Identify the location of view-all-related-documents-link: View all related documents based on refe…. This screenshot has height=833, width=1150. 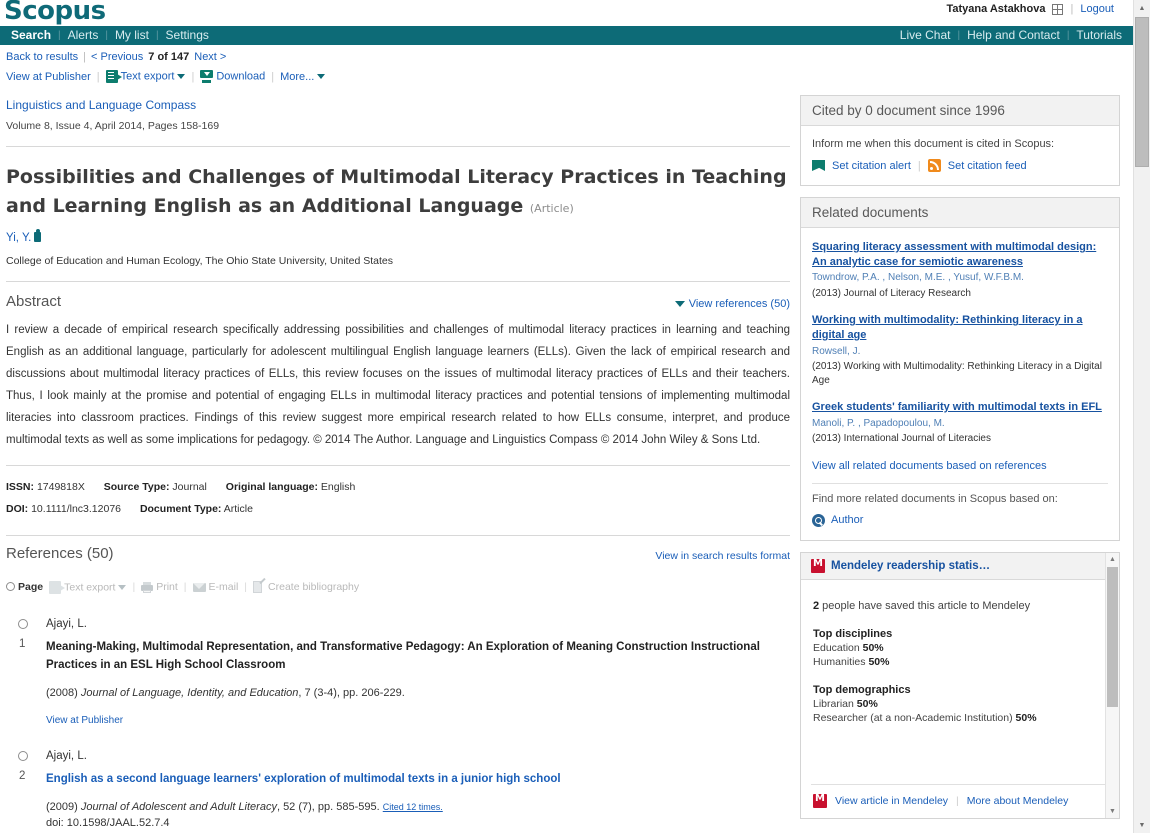
(960, 466).